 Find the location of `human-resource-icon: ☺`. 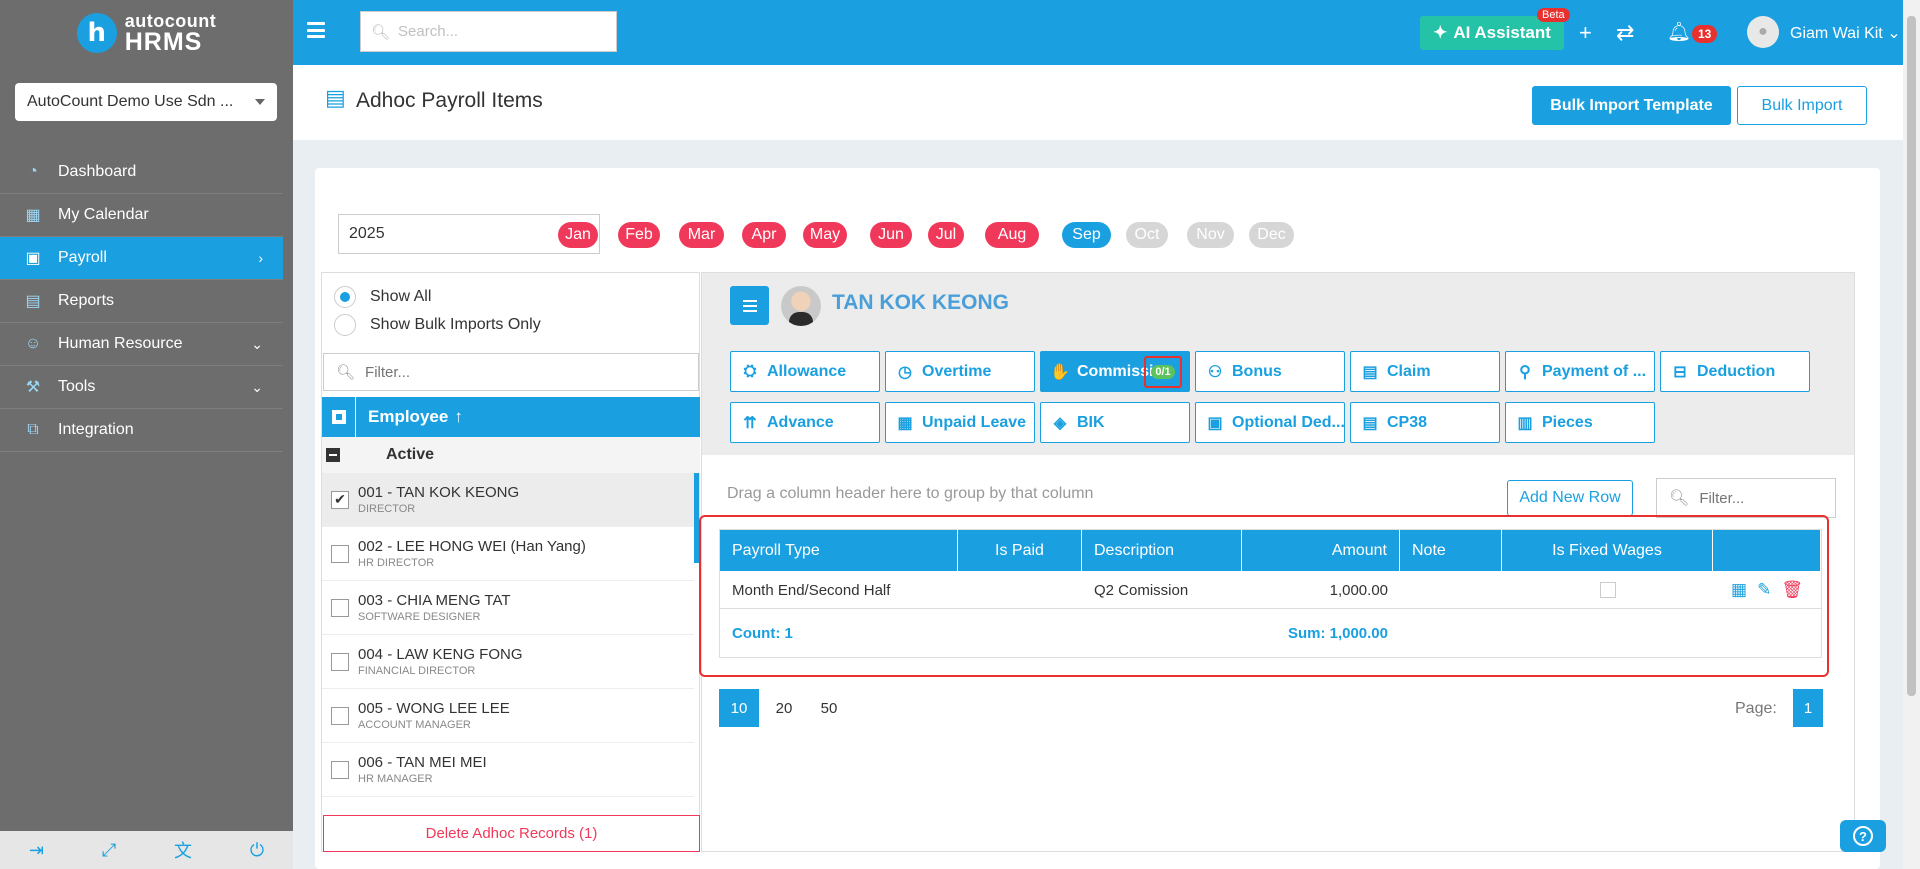

human-resource-icon: ☺ is located at coordinates (33, 343).